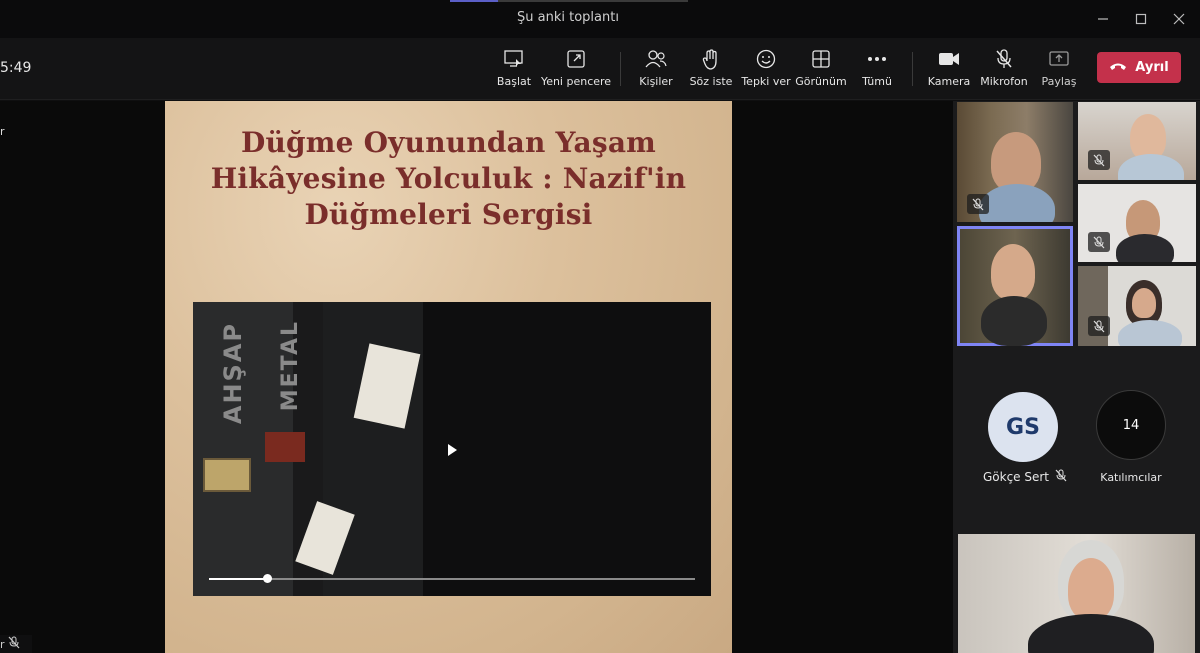  I want to click on people-label: Kişiler, so click(656, 81).